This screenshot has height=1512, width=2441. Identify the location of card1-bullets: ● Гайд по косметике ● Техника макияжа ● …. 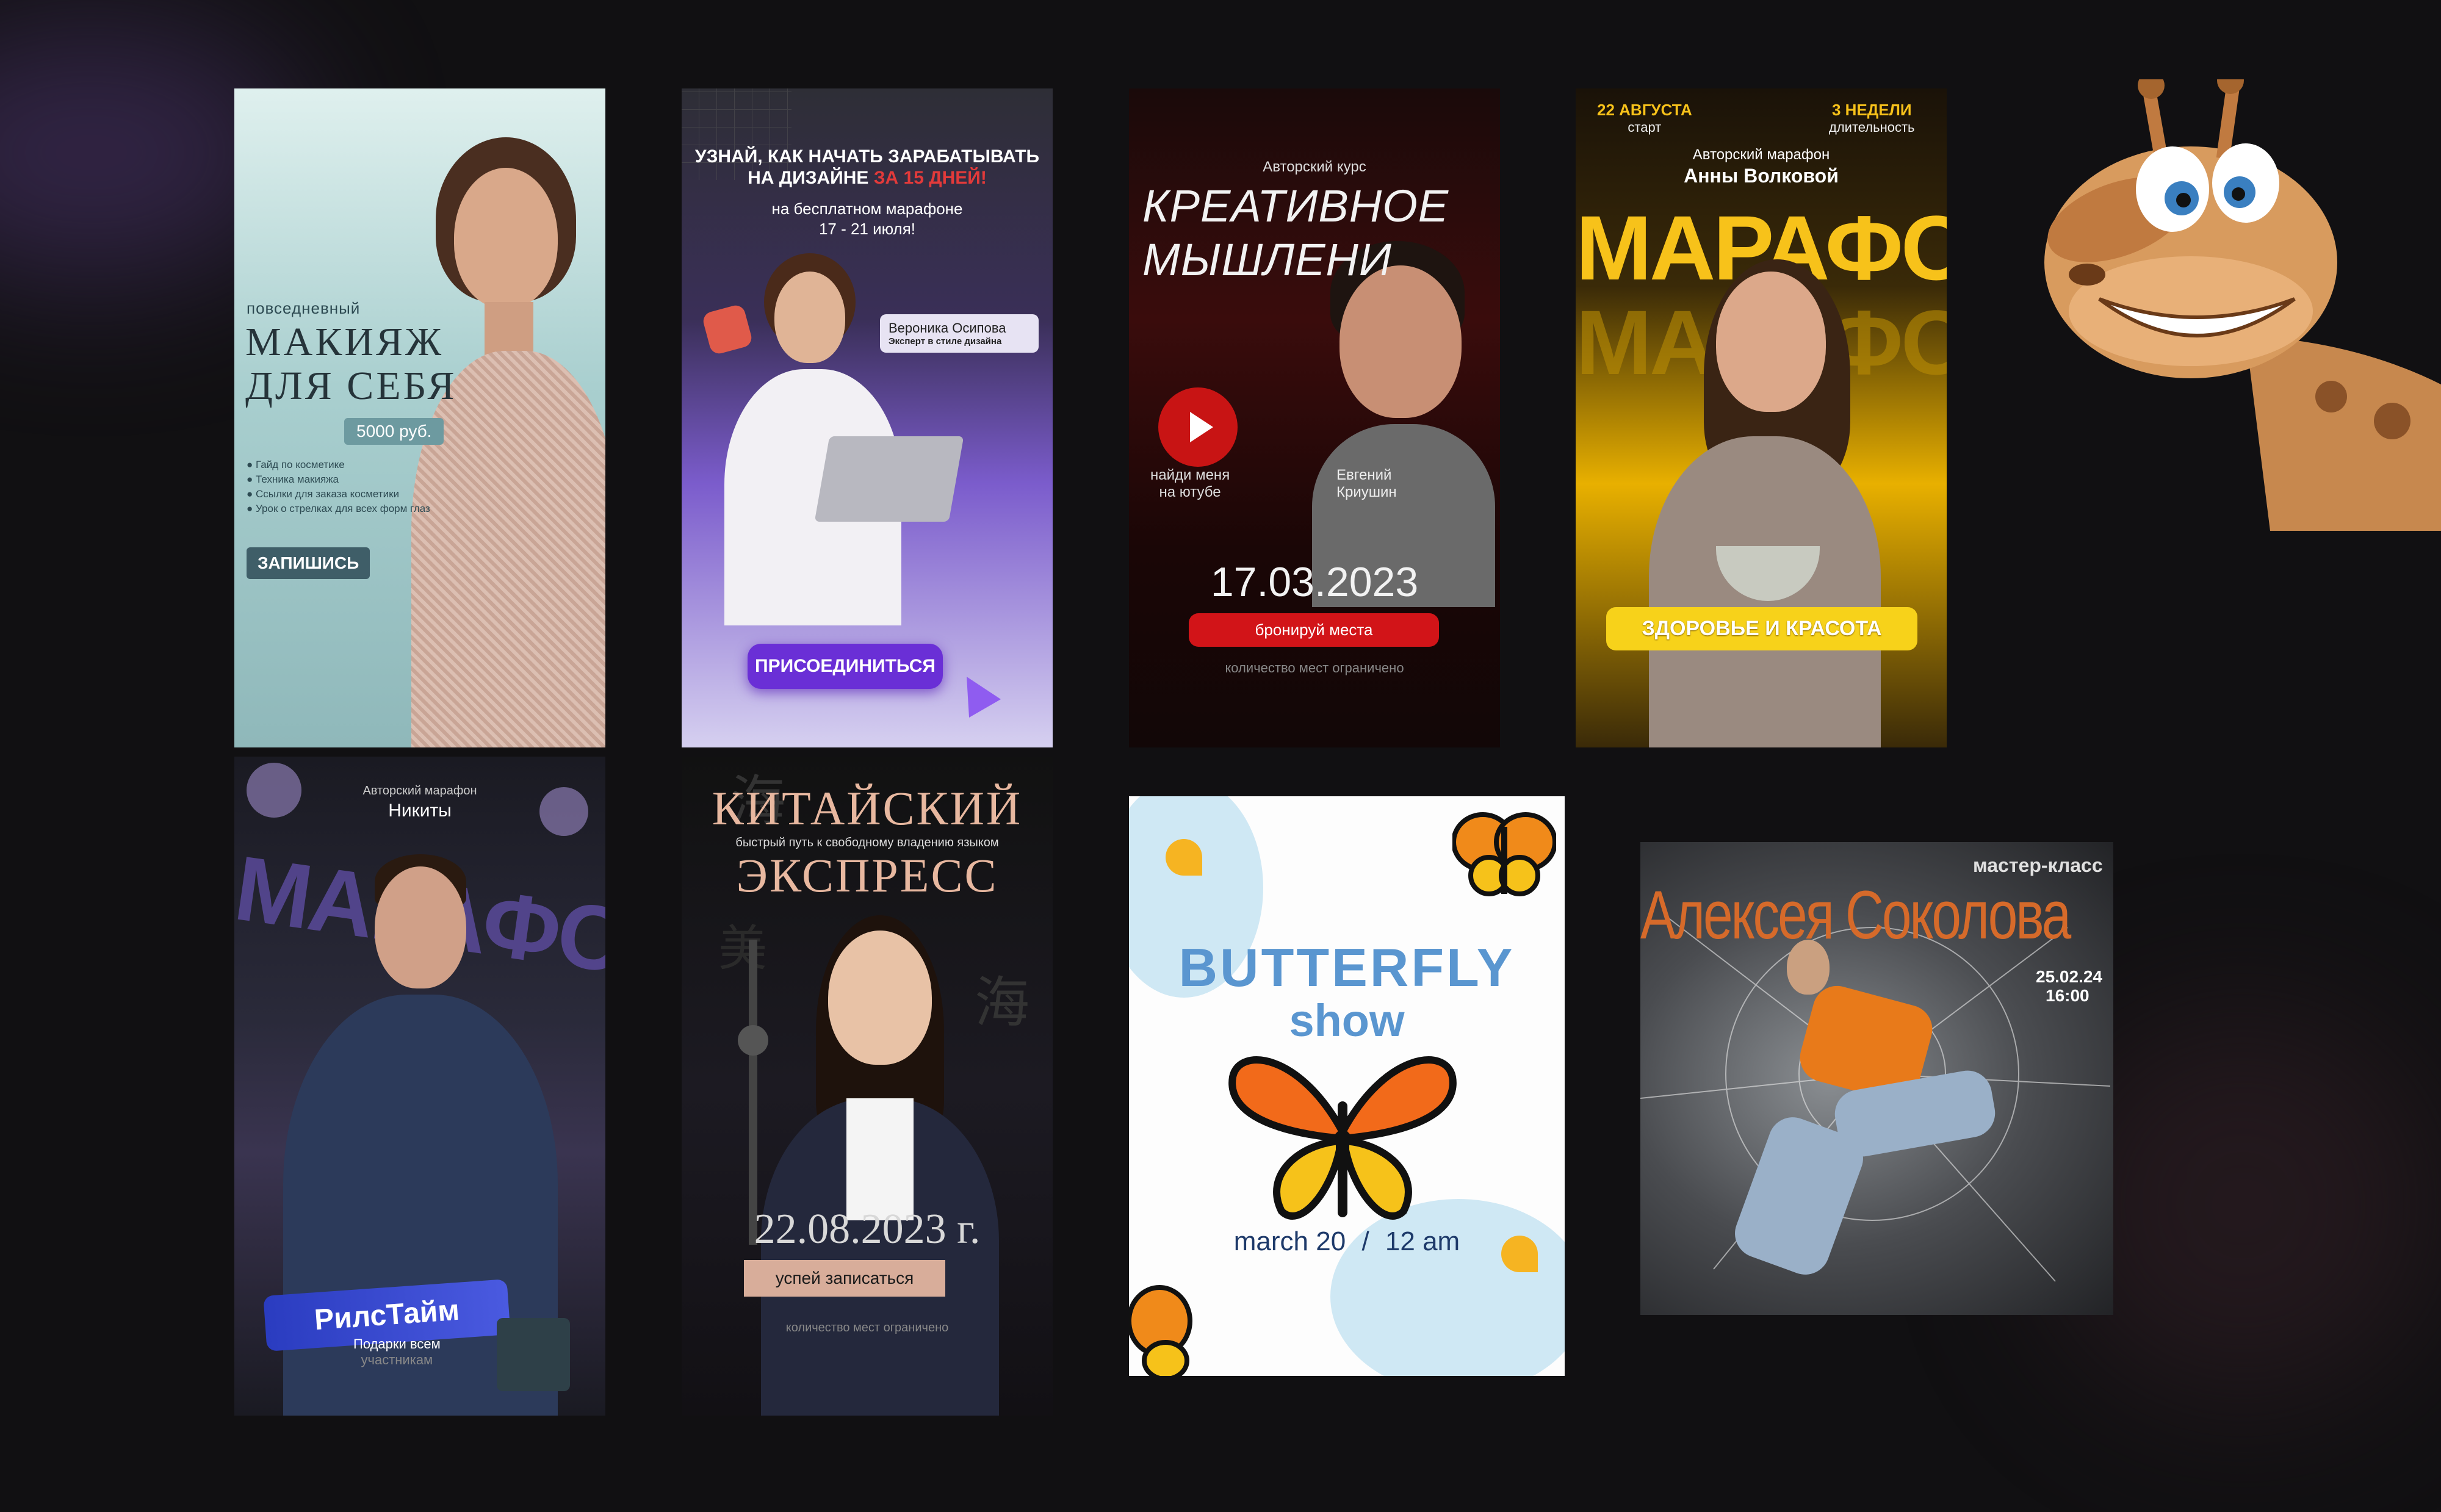
(338, 487).